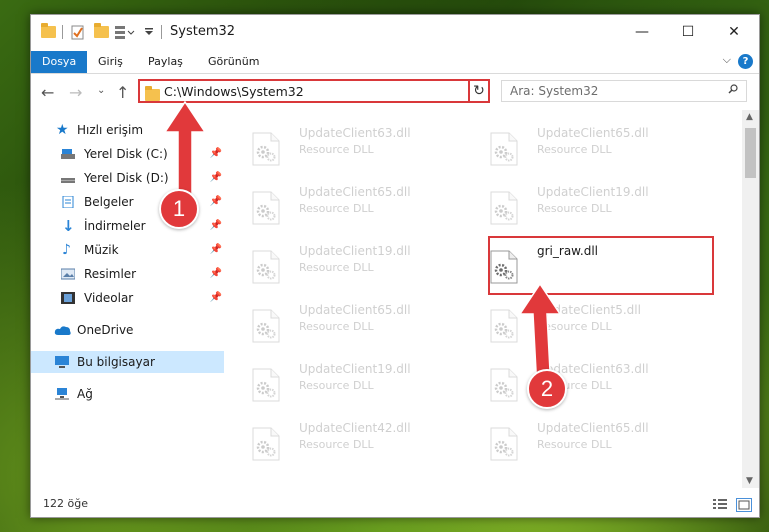 This screenshot has width=769, height=532. Describe the element at coordinates (127, 394) in the screenshot. I see `sidebar-item-network: Ağ` at that location.